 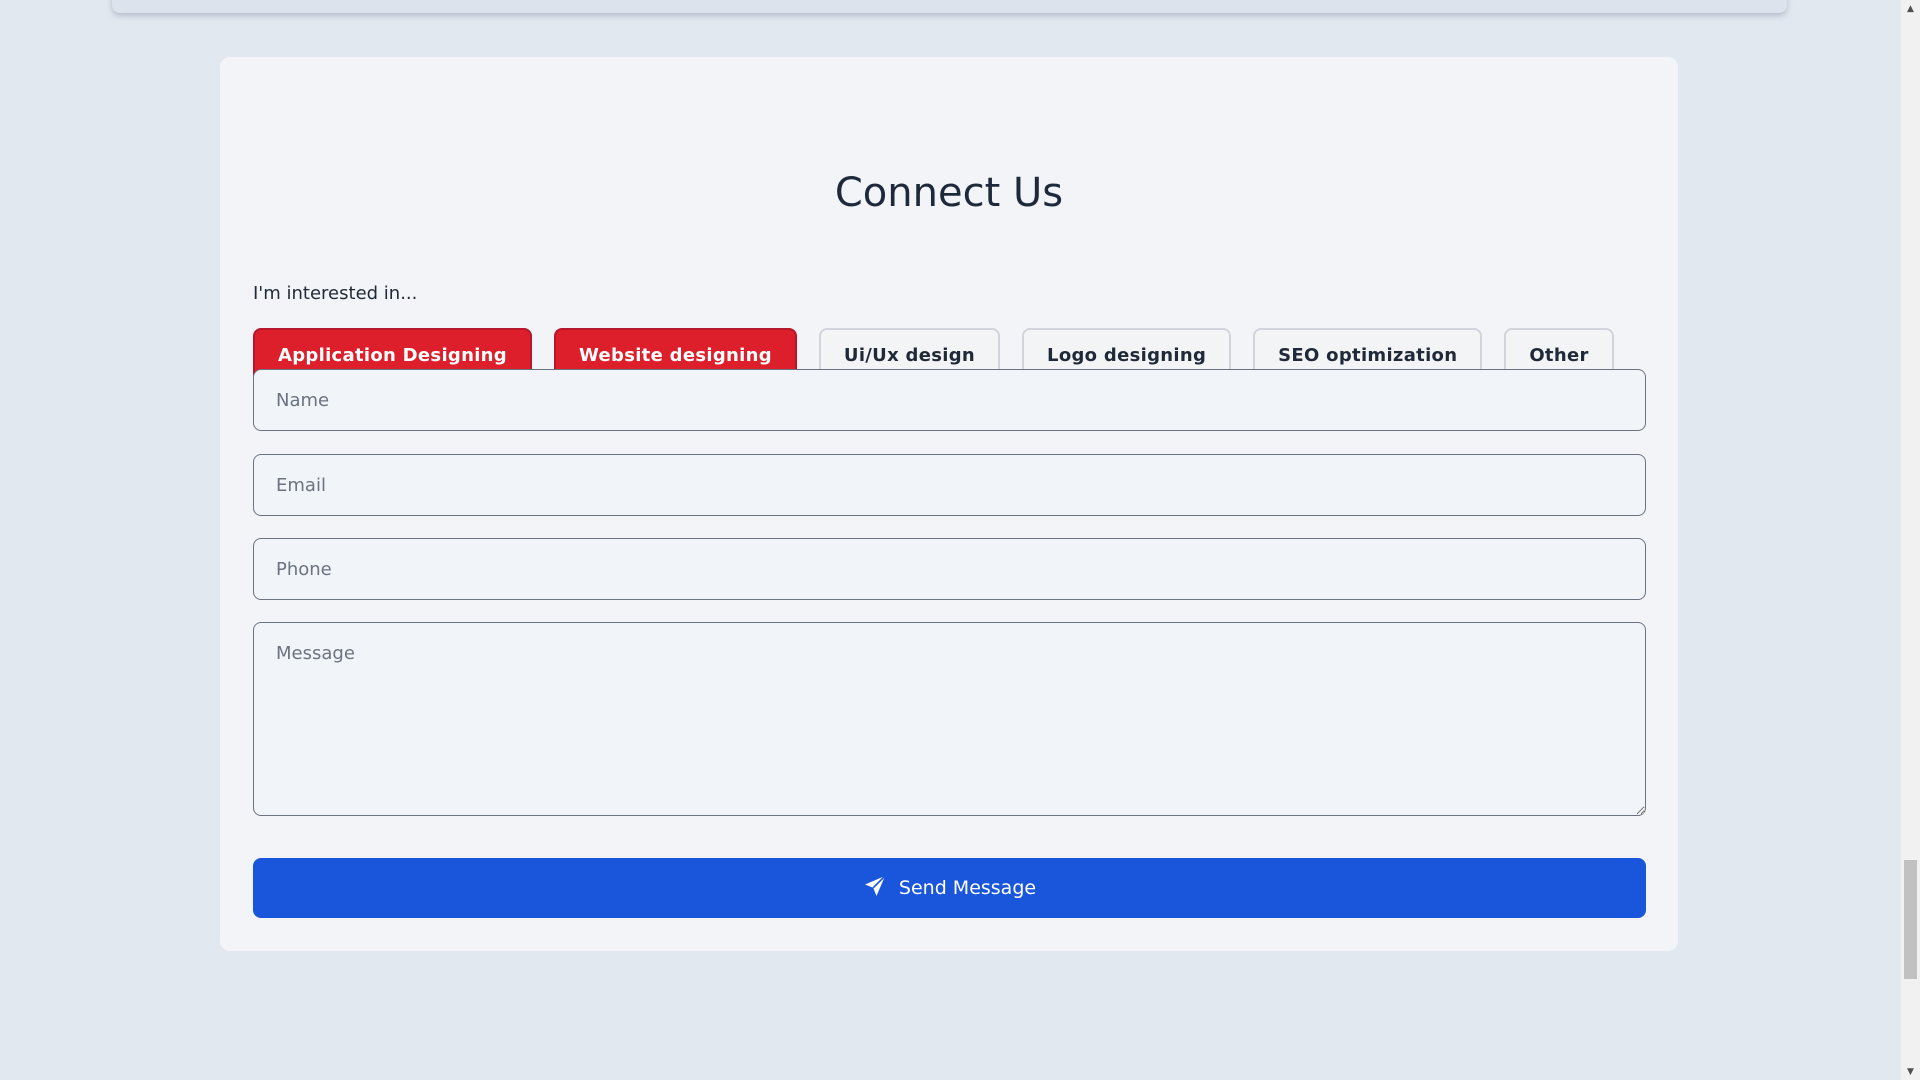 What do you see at coordinates (949, 485) in the screenshot?
I see `email-input` at bounding box center [949, 485].